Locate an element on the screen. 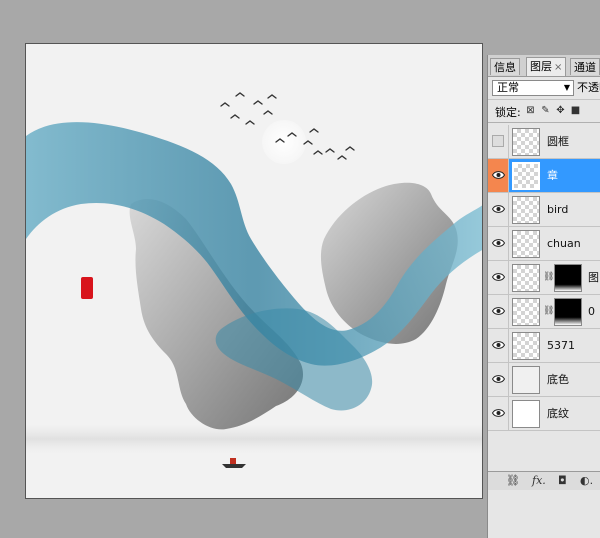 Image resolution: width=600 pixels, height=538 pixels. hidden-visibility-box is located at coordinates (498, 141).